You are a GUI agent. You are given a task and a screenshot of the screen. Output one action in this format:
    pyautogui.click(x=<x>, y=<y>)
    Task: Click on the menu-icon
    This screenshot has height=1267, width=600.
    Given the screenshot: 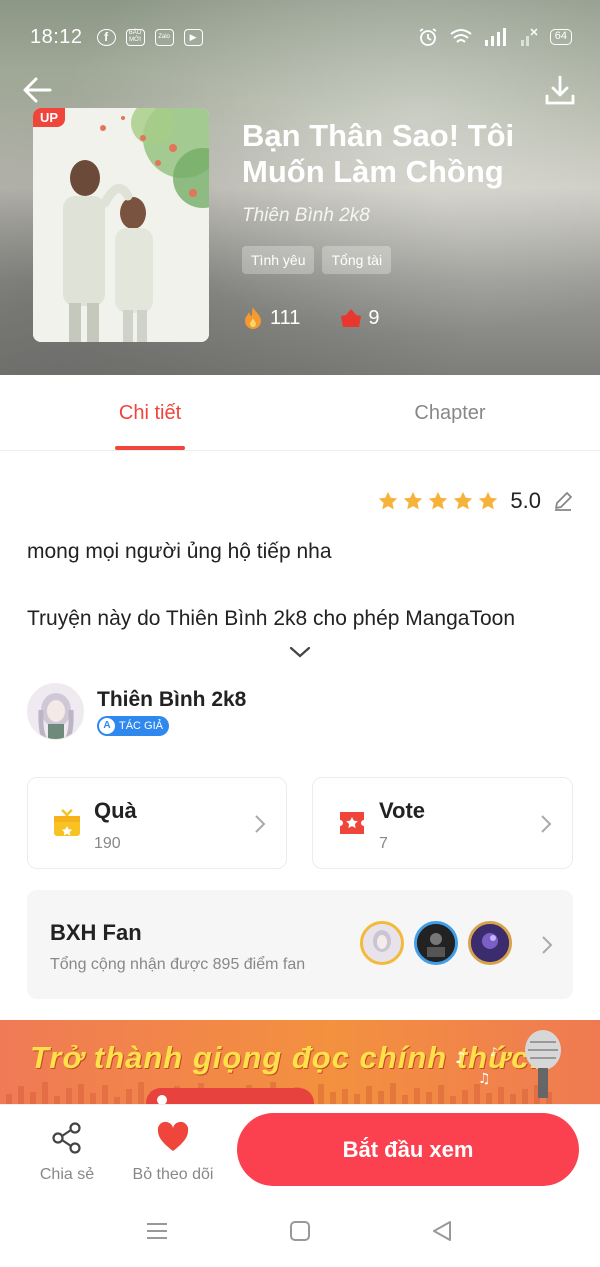 What is the action you would take?
    pyautogui.click(x=157, y=1231)
    